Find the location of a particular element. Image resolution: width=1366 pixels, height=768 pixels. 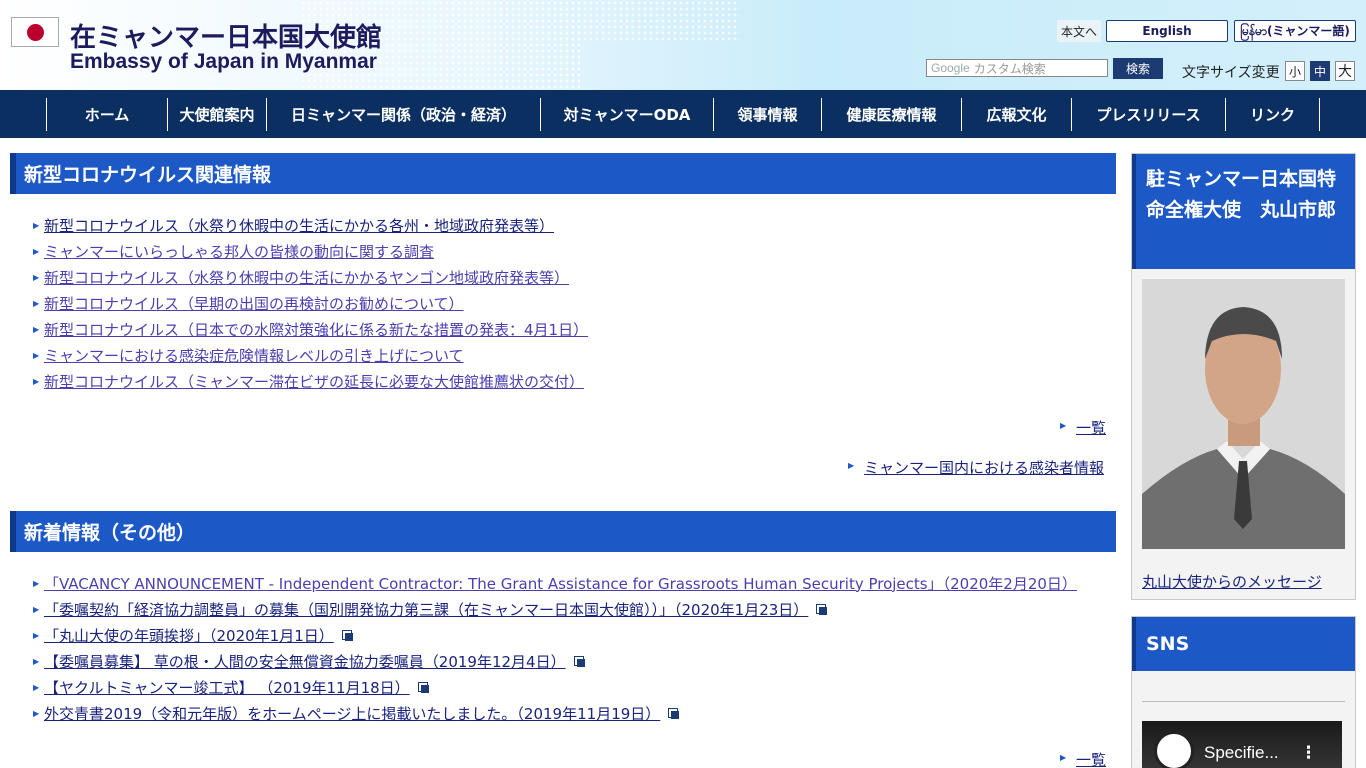

youtube-video-embed: Specifie... ⋮ is located at coordinates (1242, 744).